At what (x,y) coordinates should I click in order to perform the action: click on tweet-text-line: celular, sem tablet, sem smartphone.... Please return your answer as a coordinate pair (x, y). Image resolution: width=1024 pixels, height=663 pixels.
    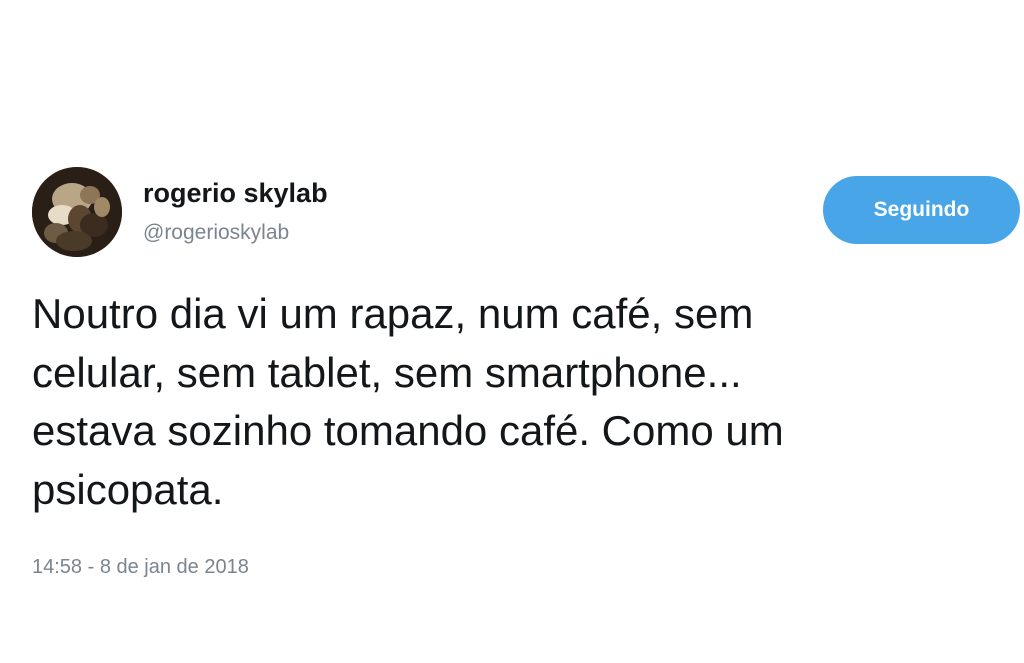
    Looking at the image, I should click on (387, 372).